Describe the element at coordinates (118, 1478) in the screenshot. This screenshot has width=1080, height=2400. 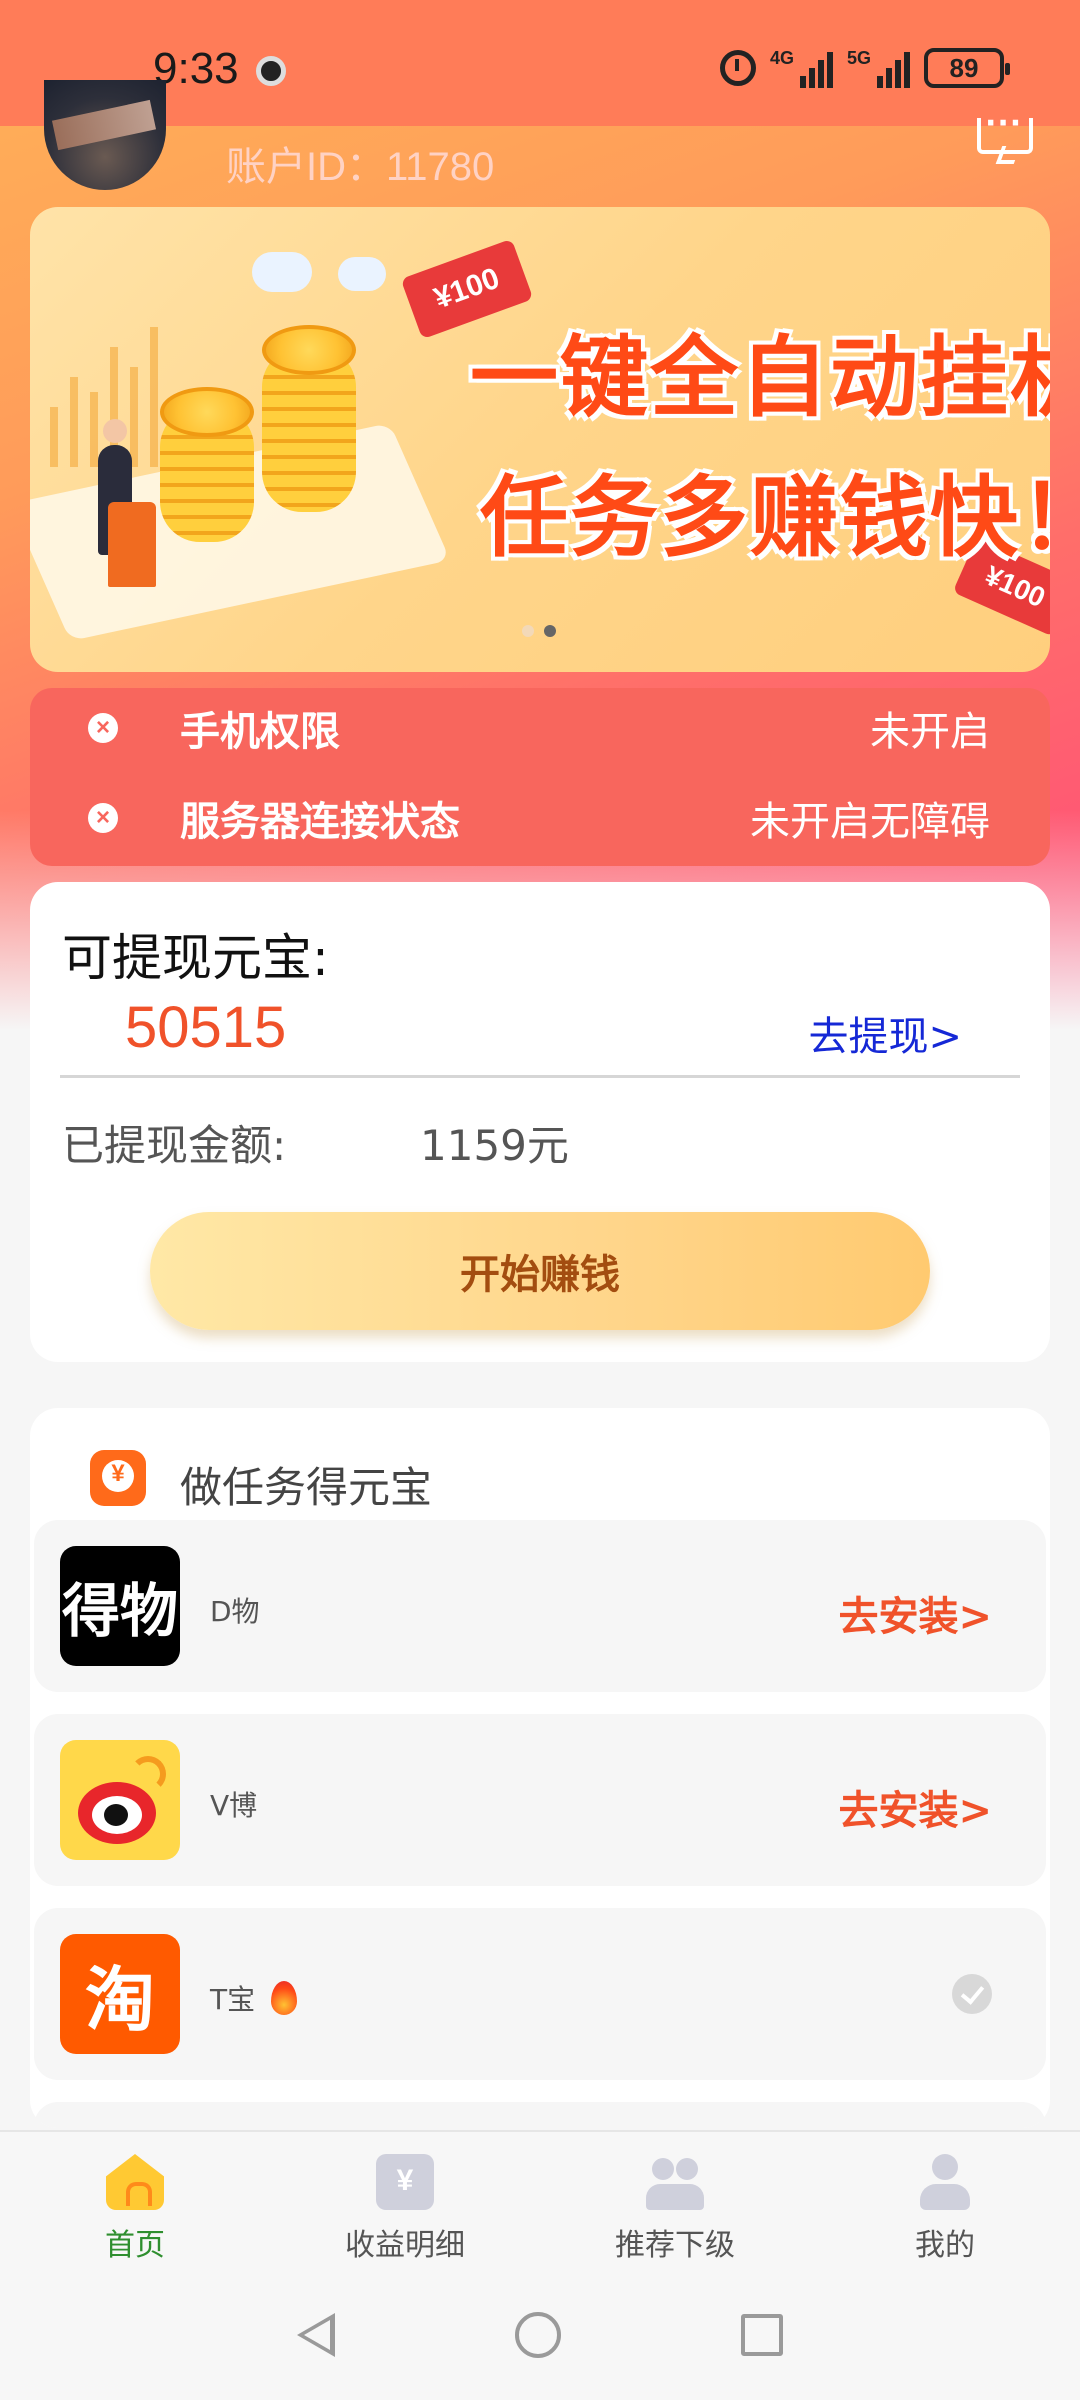
I see `coin-house-icon` at that location.